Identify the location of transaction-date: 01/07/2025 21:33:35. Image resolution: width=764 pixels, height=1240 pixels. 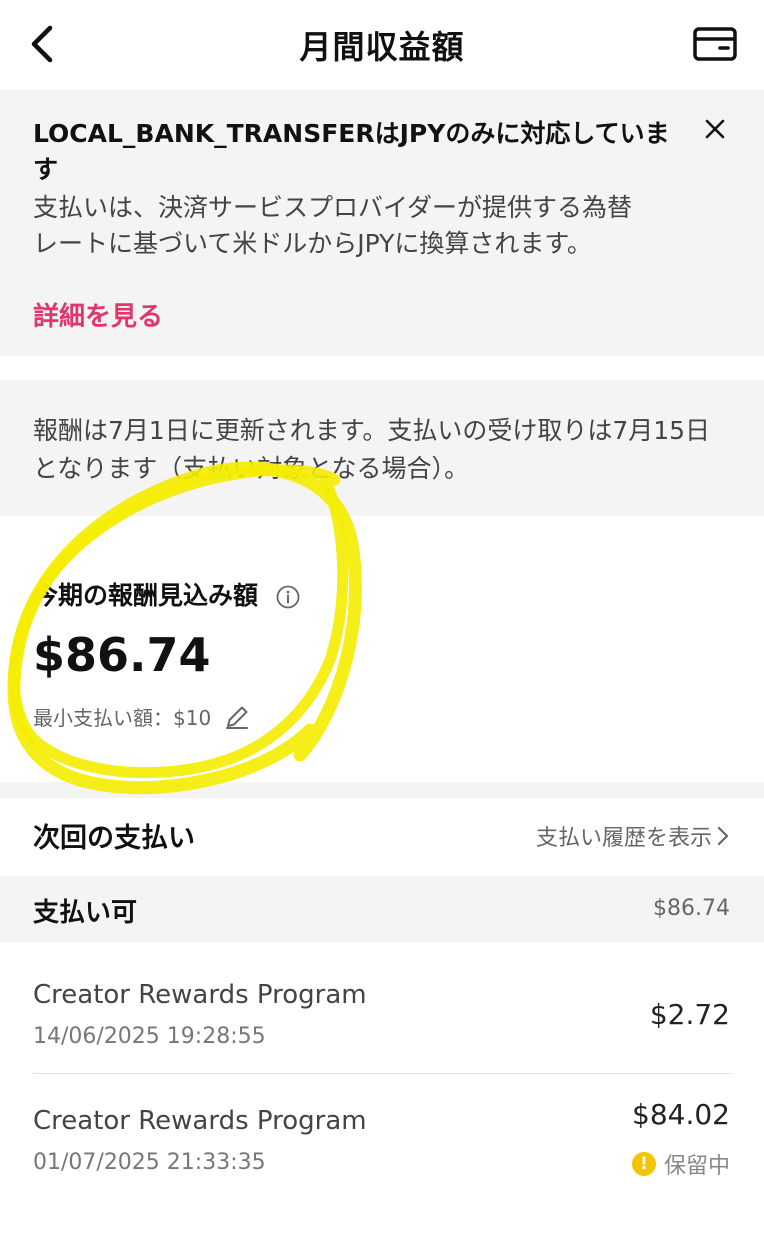
(149, 1162).